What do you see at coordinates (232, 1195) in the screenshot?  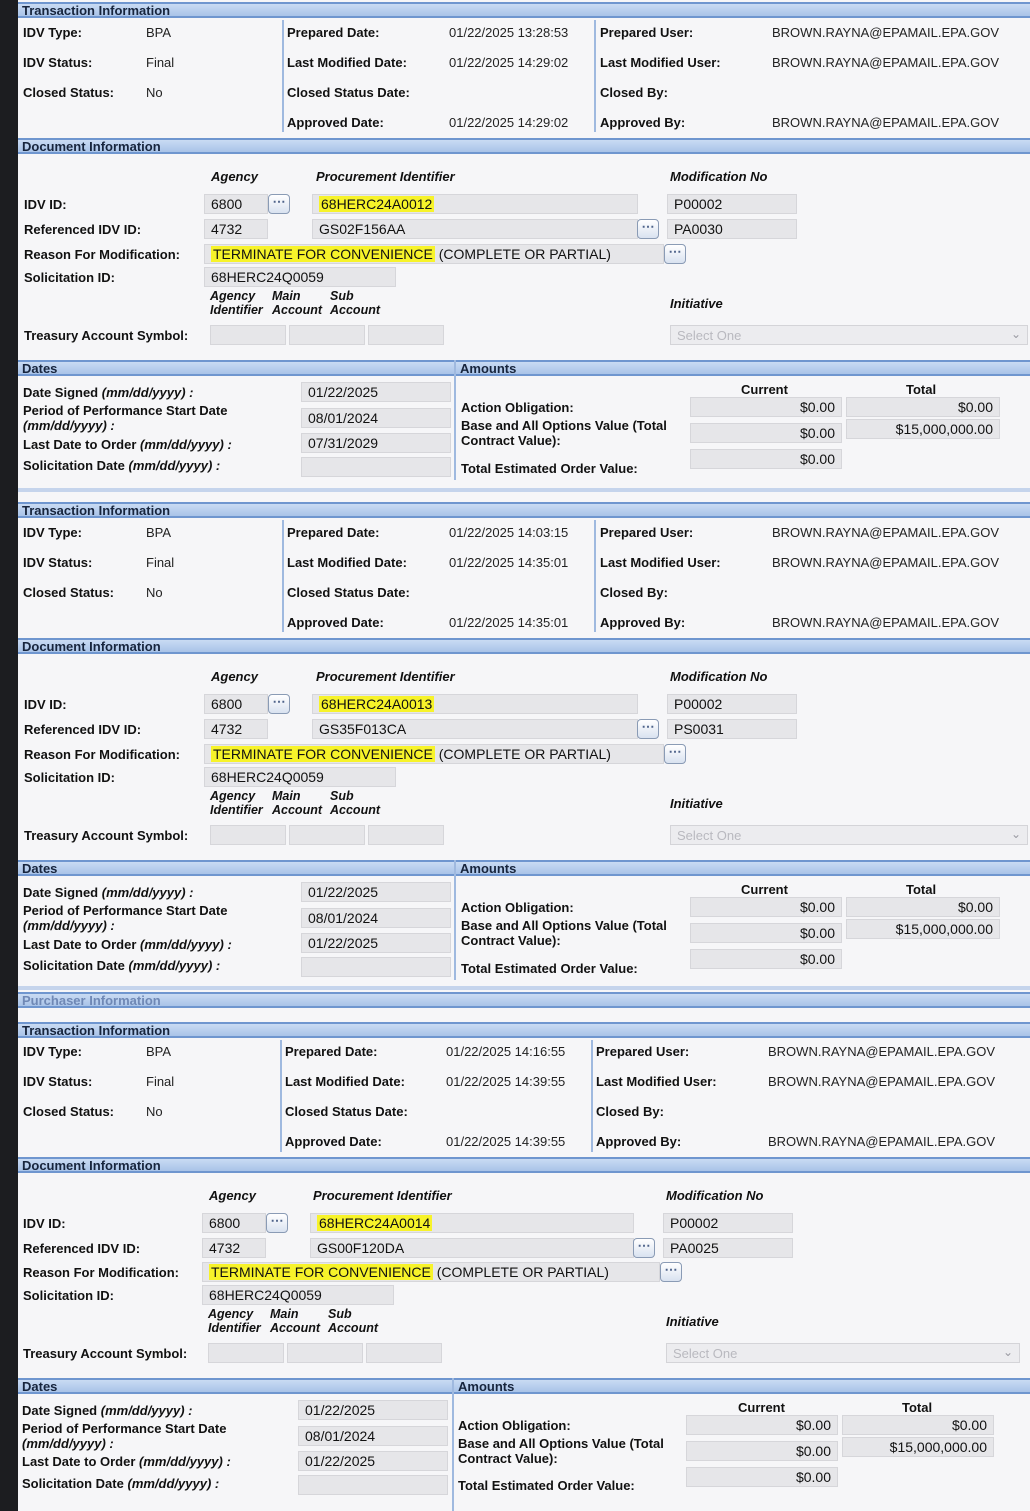 I see `agency-column-header: Agency` at bounding box center [232, 1195].